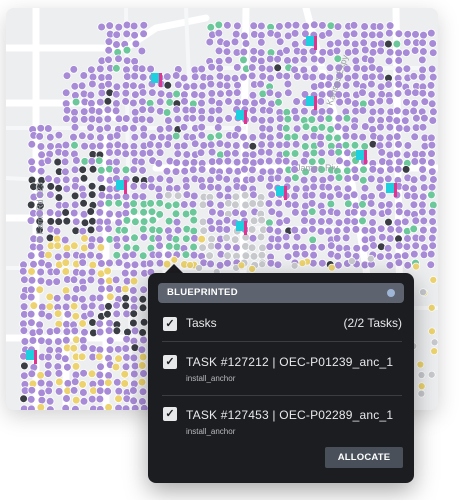  What do you see at coordinates (170, 324) in the screenshot?
I see `tasks-select-all-checkbox: ✓` at bounding box center [170, 324].